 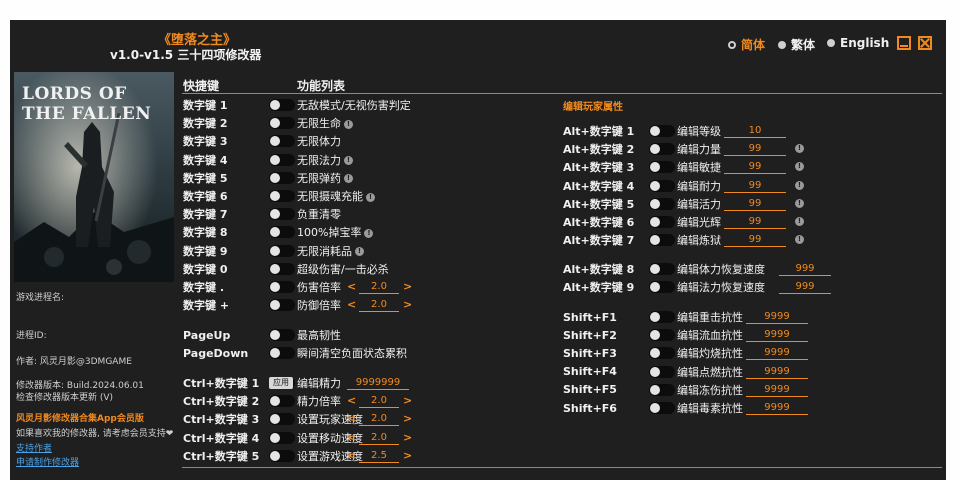 I want to click on check-update-link: 检查修改器版本更新 (V), so click(x=64, y=396).